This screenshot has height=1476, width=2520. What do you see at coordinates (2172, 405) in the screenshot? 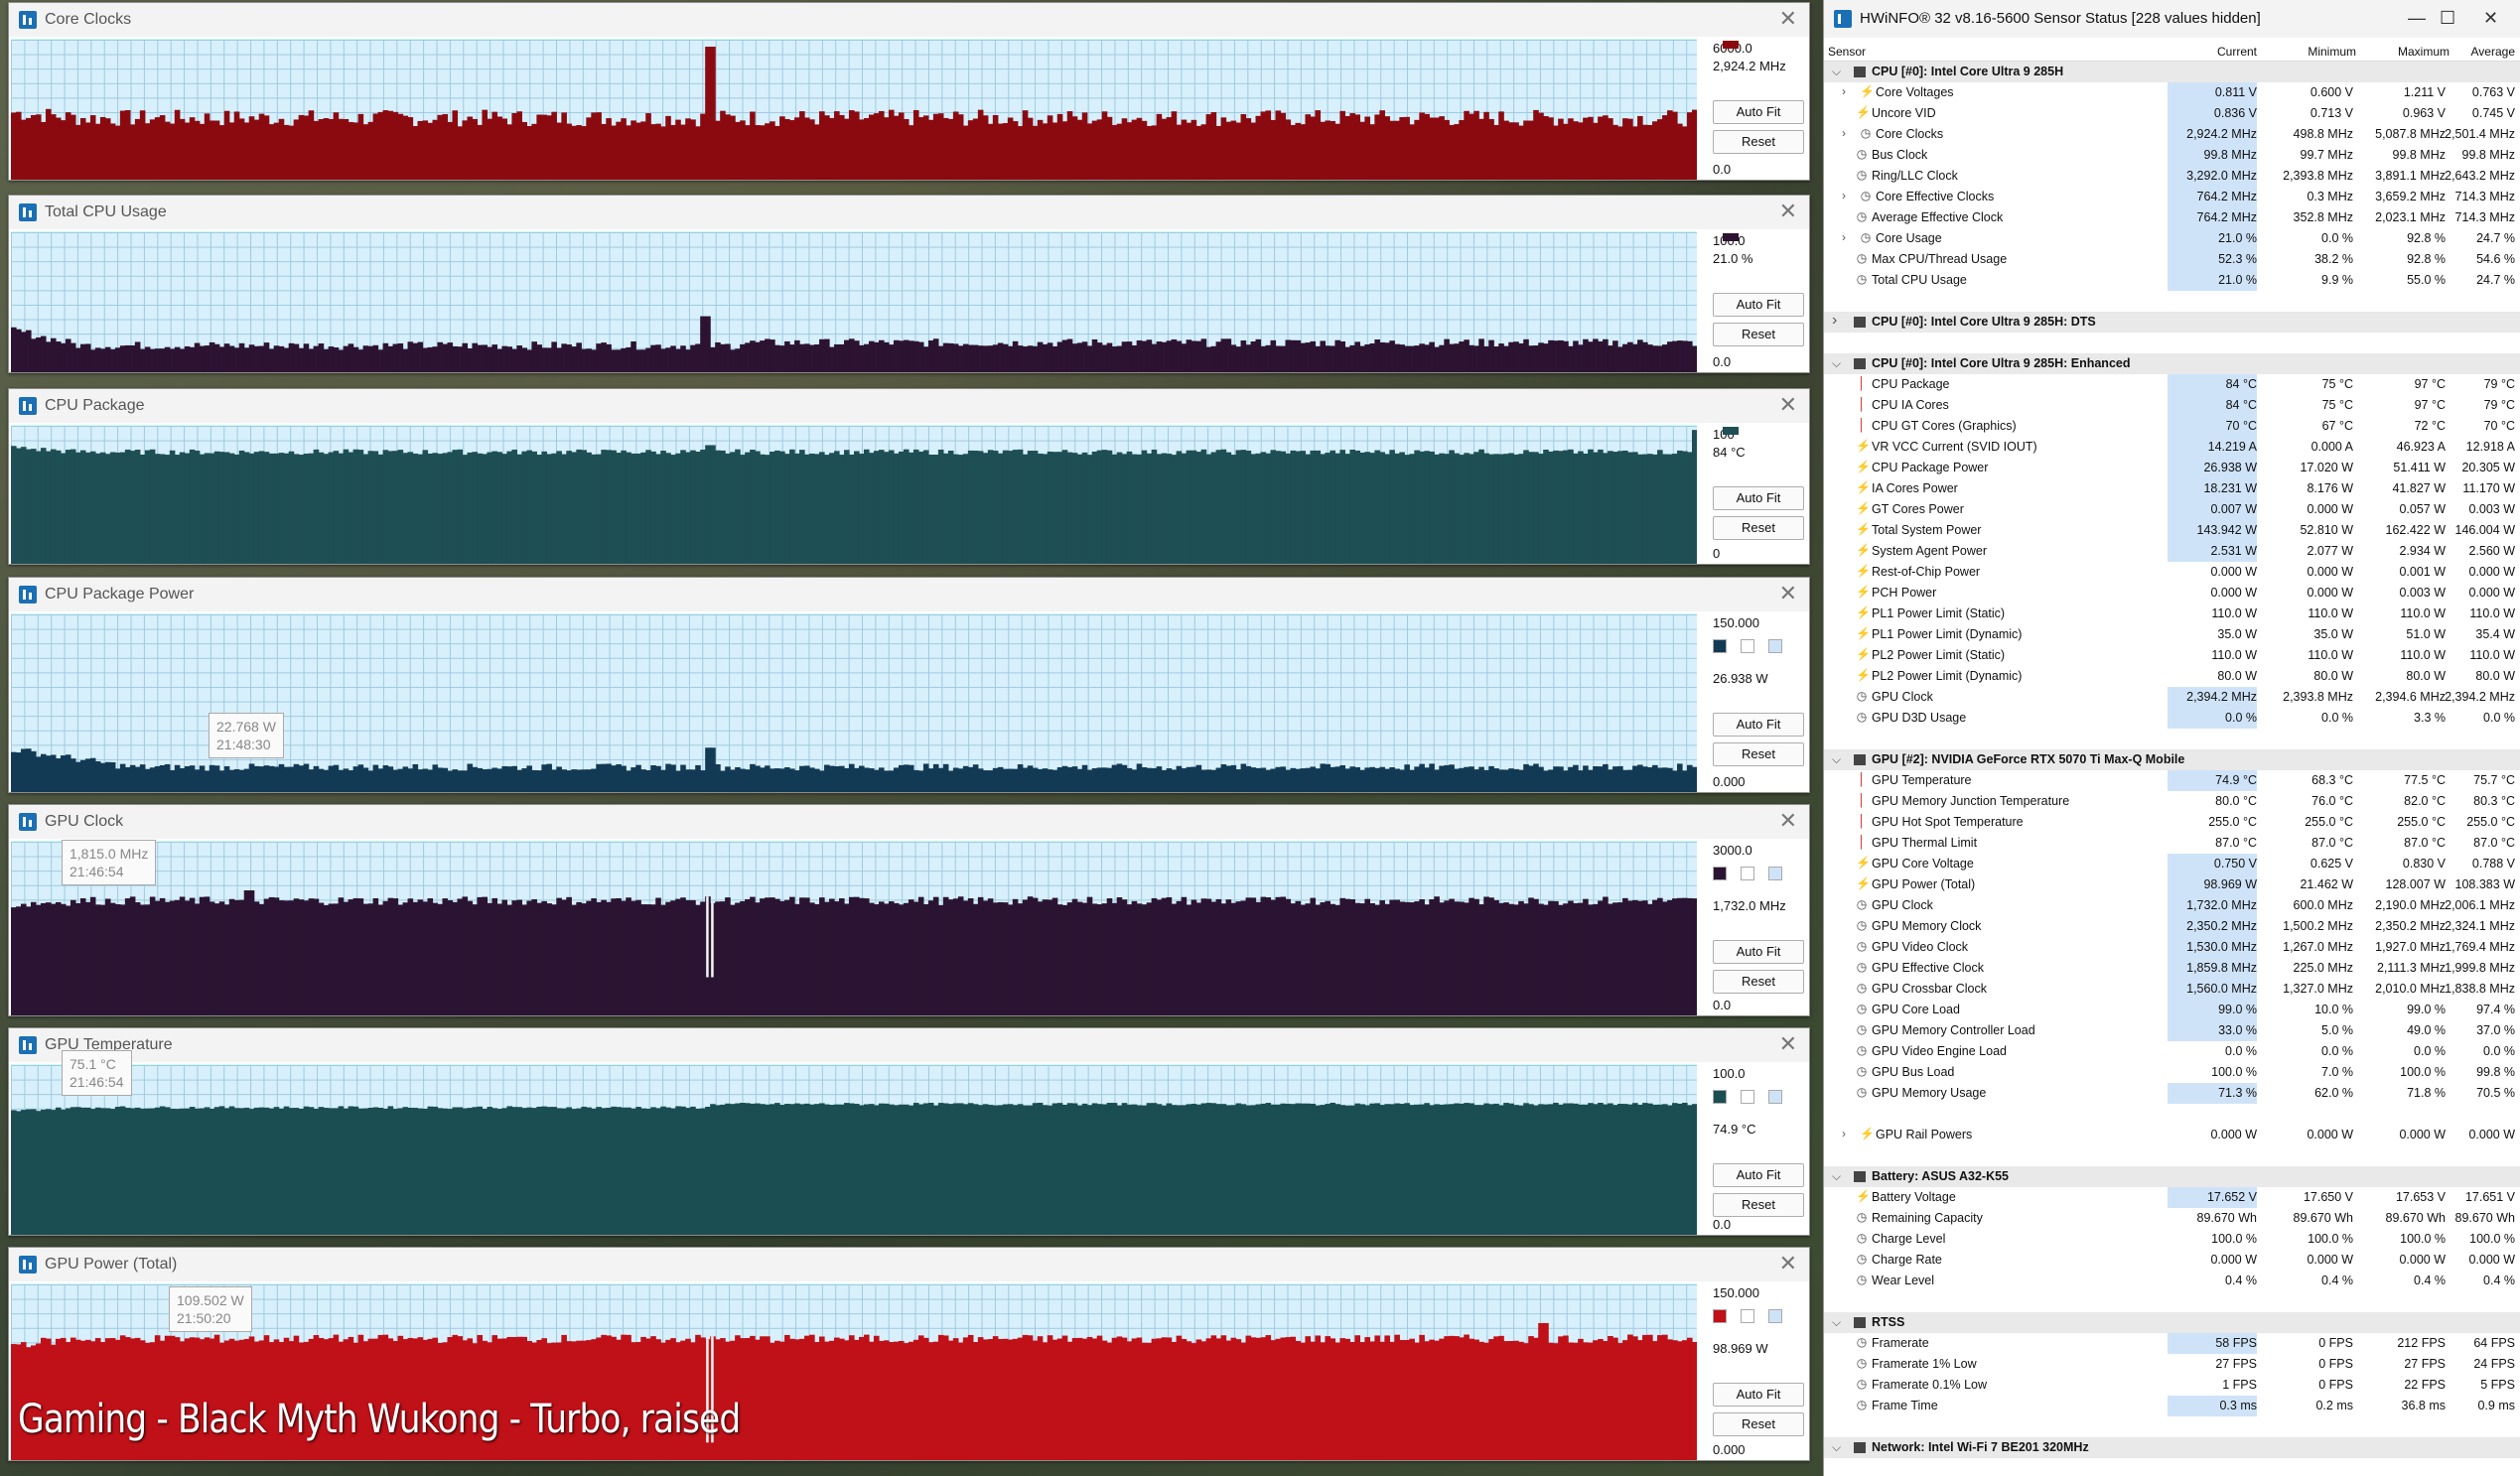
I see `sensor-row: │ CPU IA Cores 84 °C 75 °C 97 °C 79 °C` at bounding box center [2172, 405].